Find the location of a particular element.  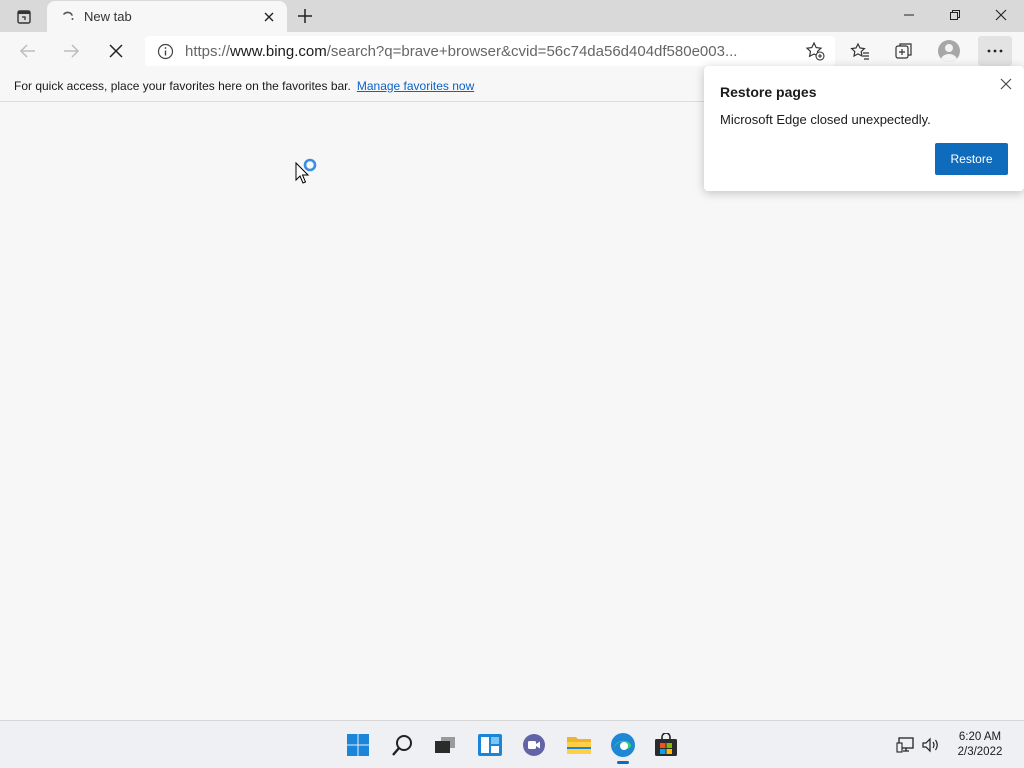

widgets-icon is located at coordinates (490, 745).